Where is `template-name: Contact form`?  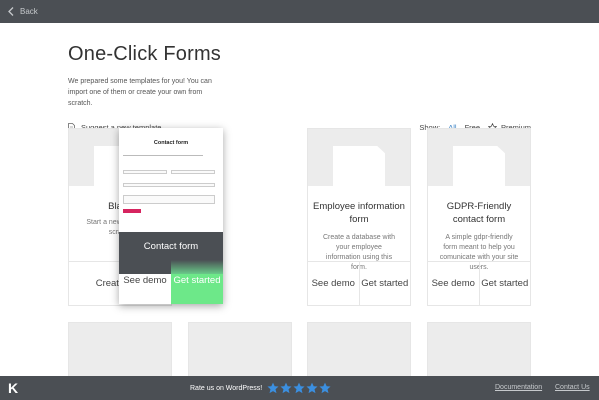
template-name: Contact form is located at coordinates (171, 246).